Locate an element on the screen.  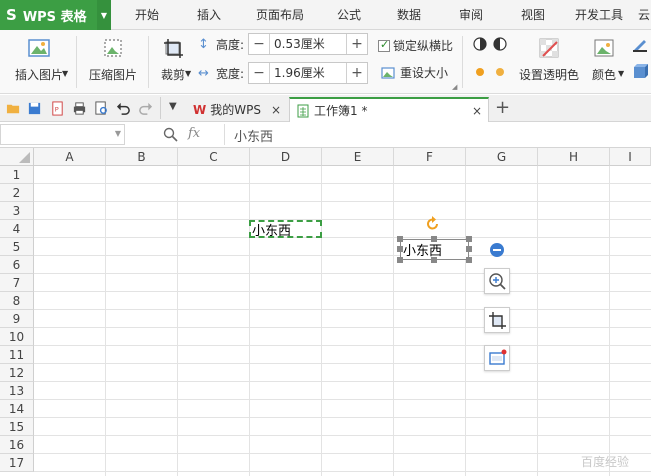
menu-tab-cloud: 云 is located at coordinates (642, 15).